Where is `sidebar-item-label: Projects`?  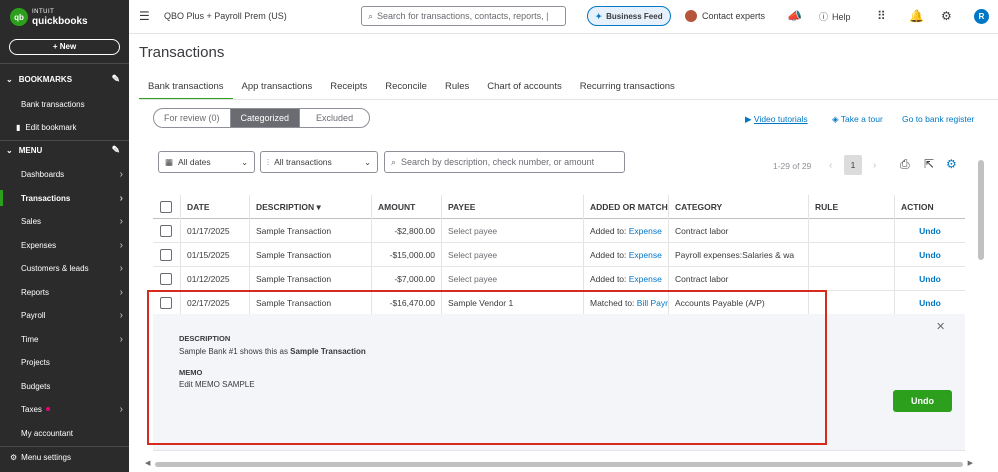
sidebar-item-label: Projects is located at coordinates (35, 362).